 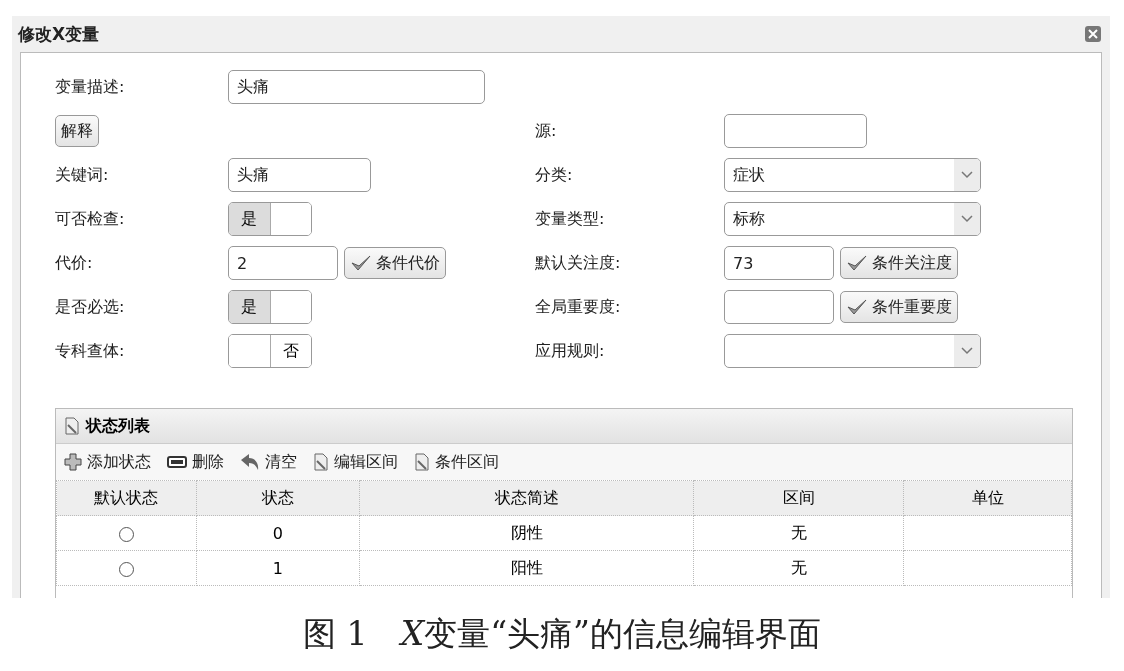 What do you see at coordinates (395, 263) in the screenshot?
I see `condition-button: 条件代价` at bounding box center [395, 263].